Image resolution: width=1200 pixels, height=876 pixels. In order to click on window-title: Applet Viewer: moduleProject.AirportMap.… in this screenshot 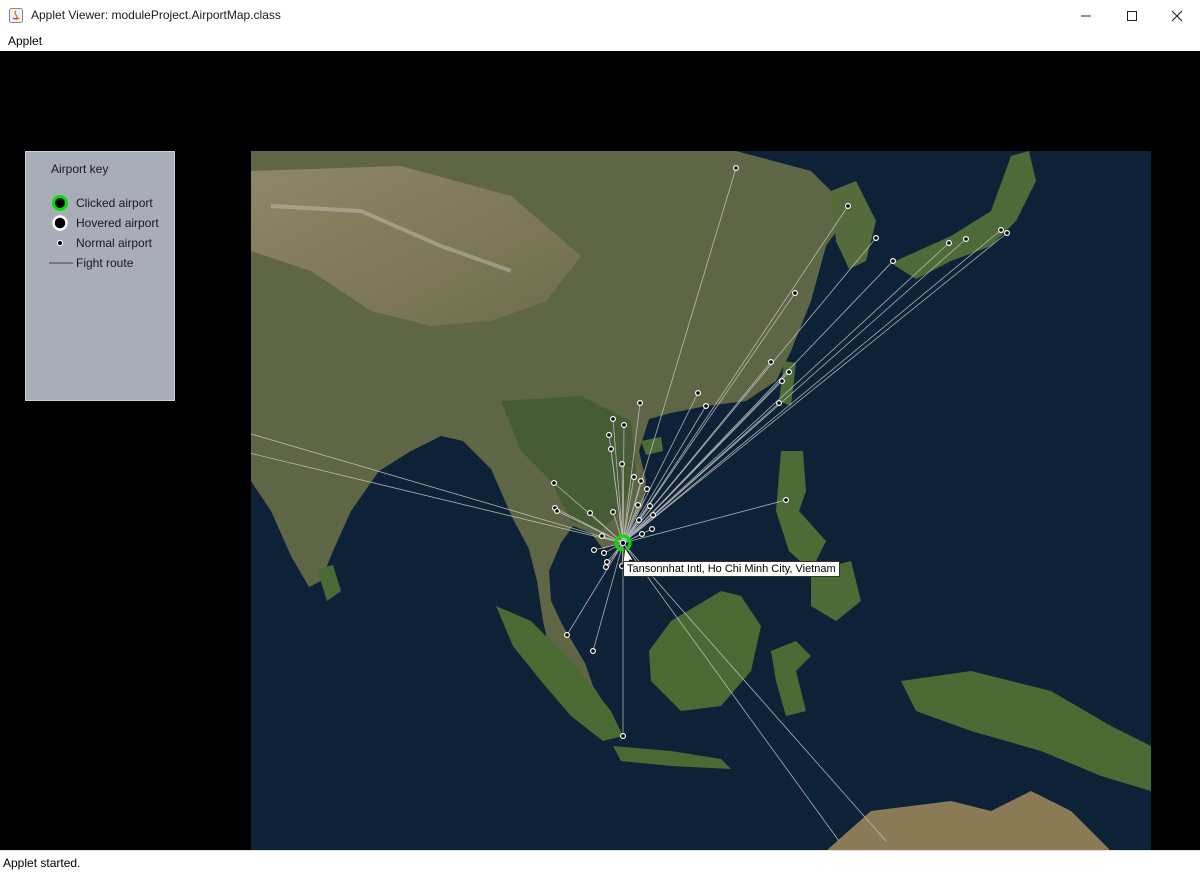, I will do `click(156, 15)`.